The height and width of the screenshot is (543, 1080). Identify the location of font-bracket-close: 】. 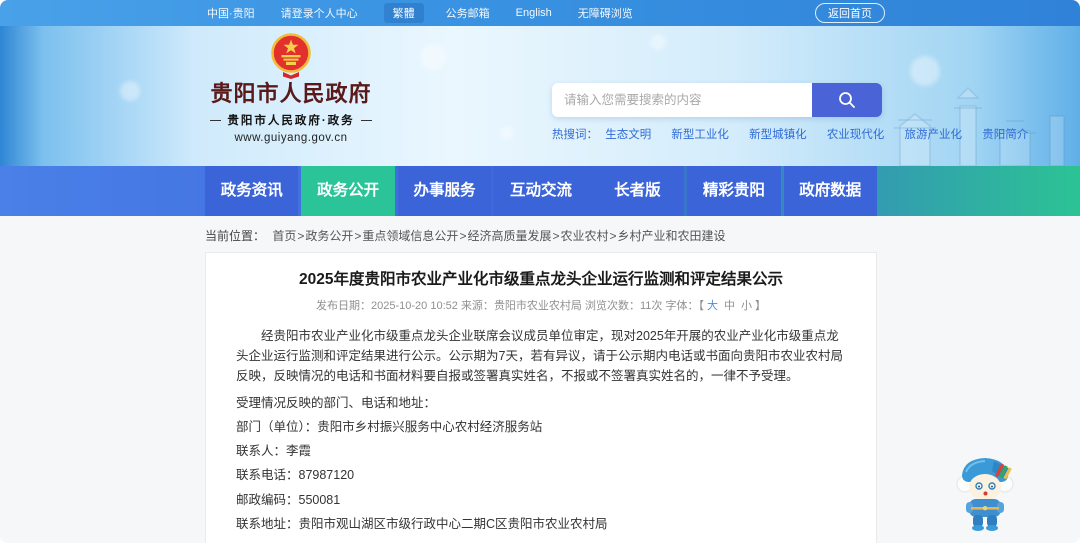
(760, 306).